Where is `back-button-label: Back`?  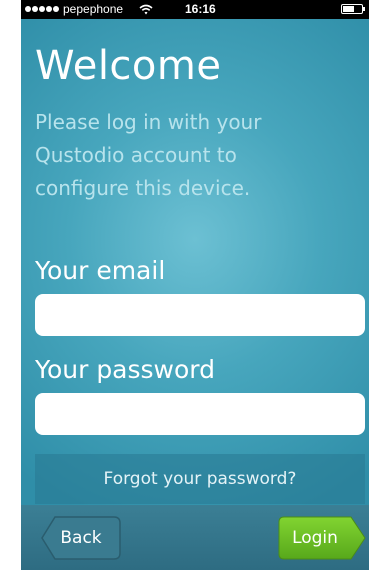 back-button-label: Back is located at coordinates (81, 538).